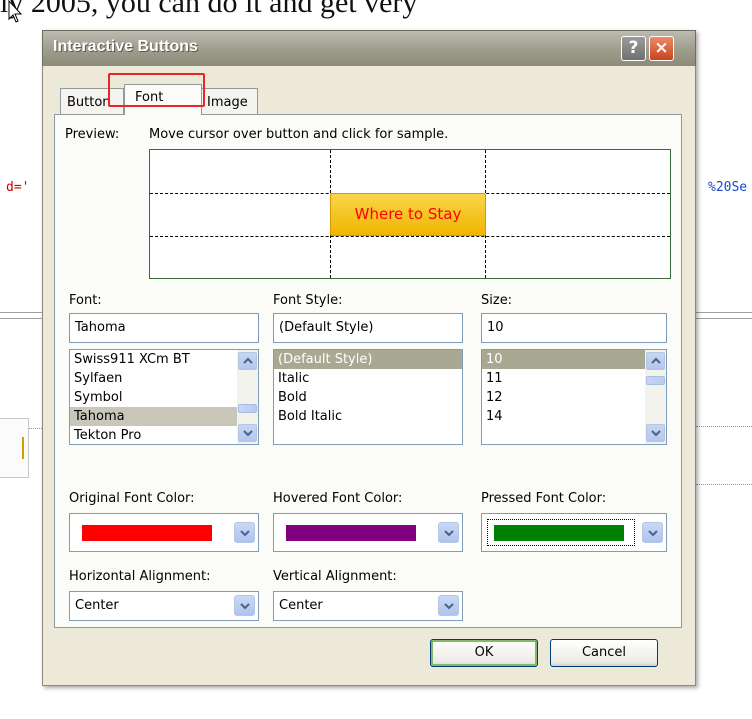  Describe the element at coordinates (147, 533) in the screenshot. I see `original-color-swatch` at that location.